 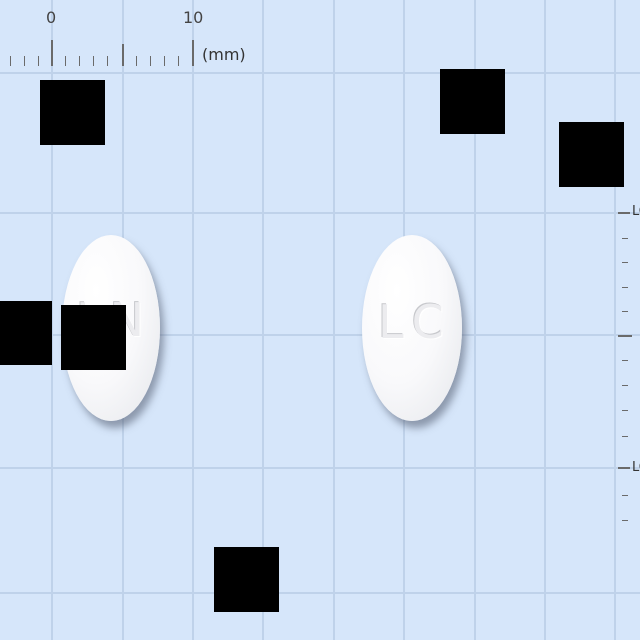 What do you see at coordinates (415, 322) in the screenshot?
I see `tablet-imprint: LC` at bounding box center [415, 322].